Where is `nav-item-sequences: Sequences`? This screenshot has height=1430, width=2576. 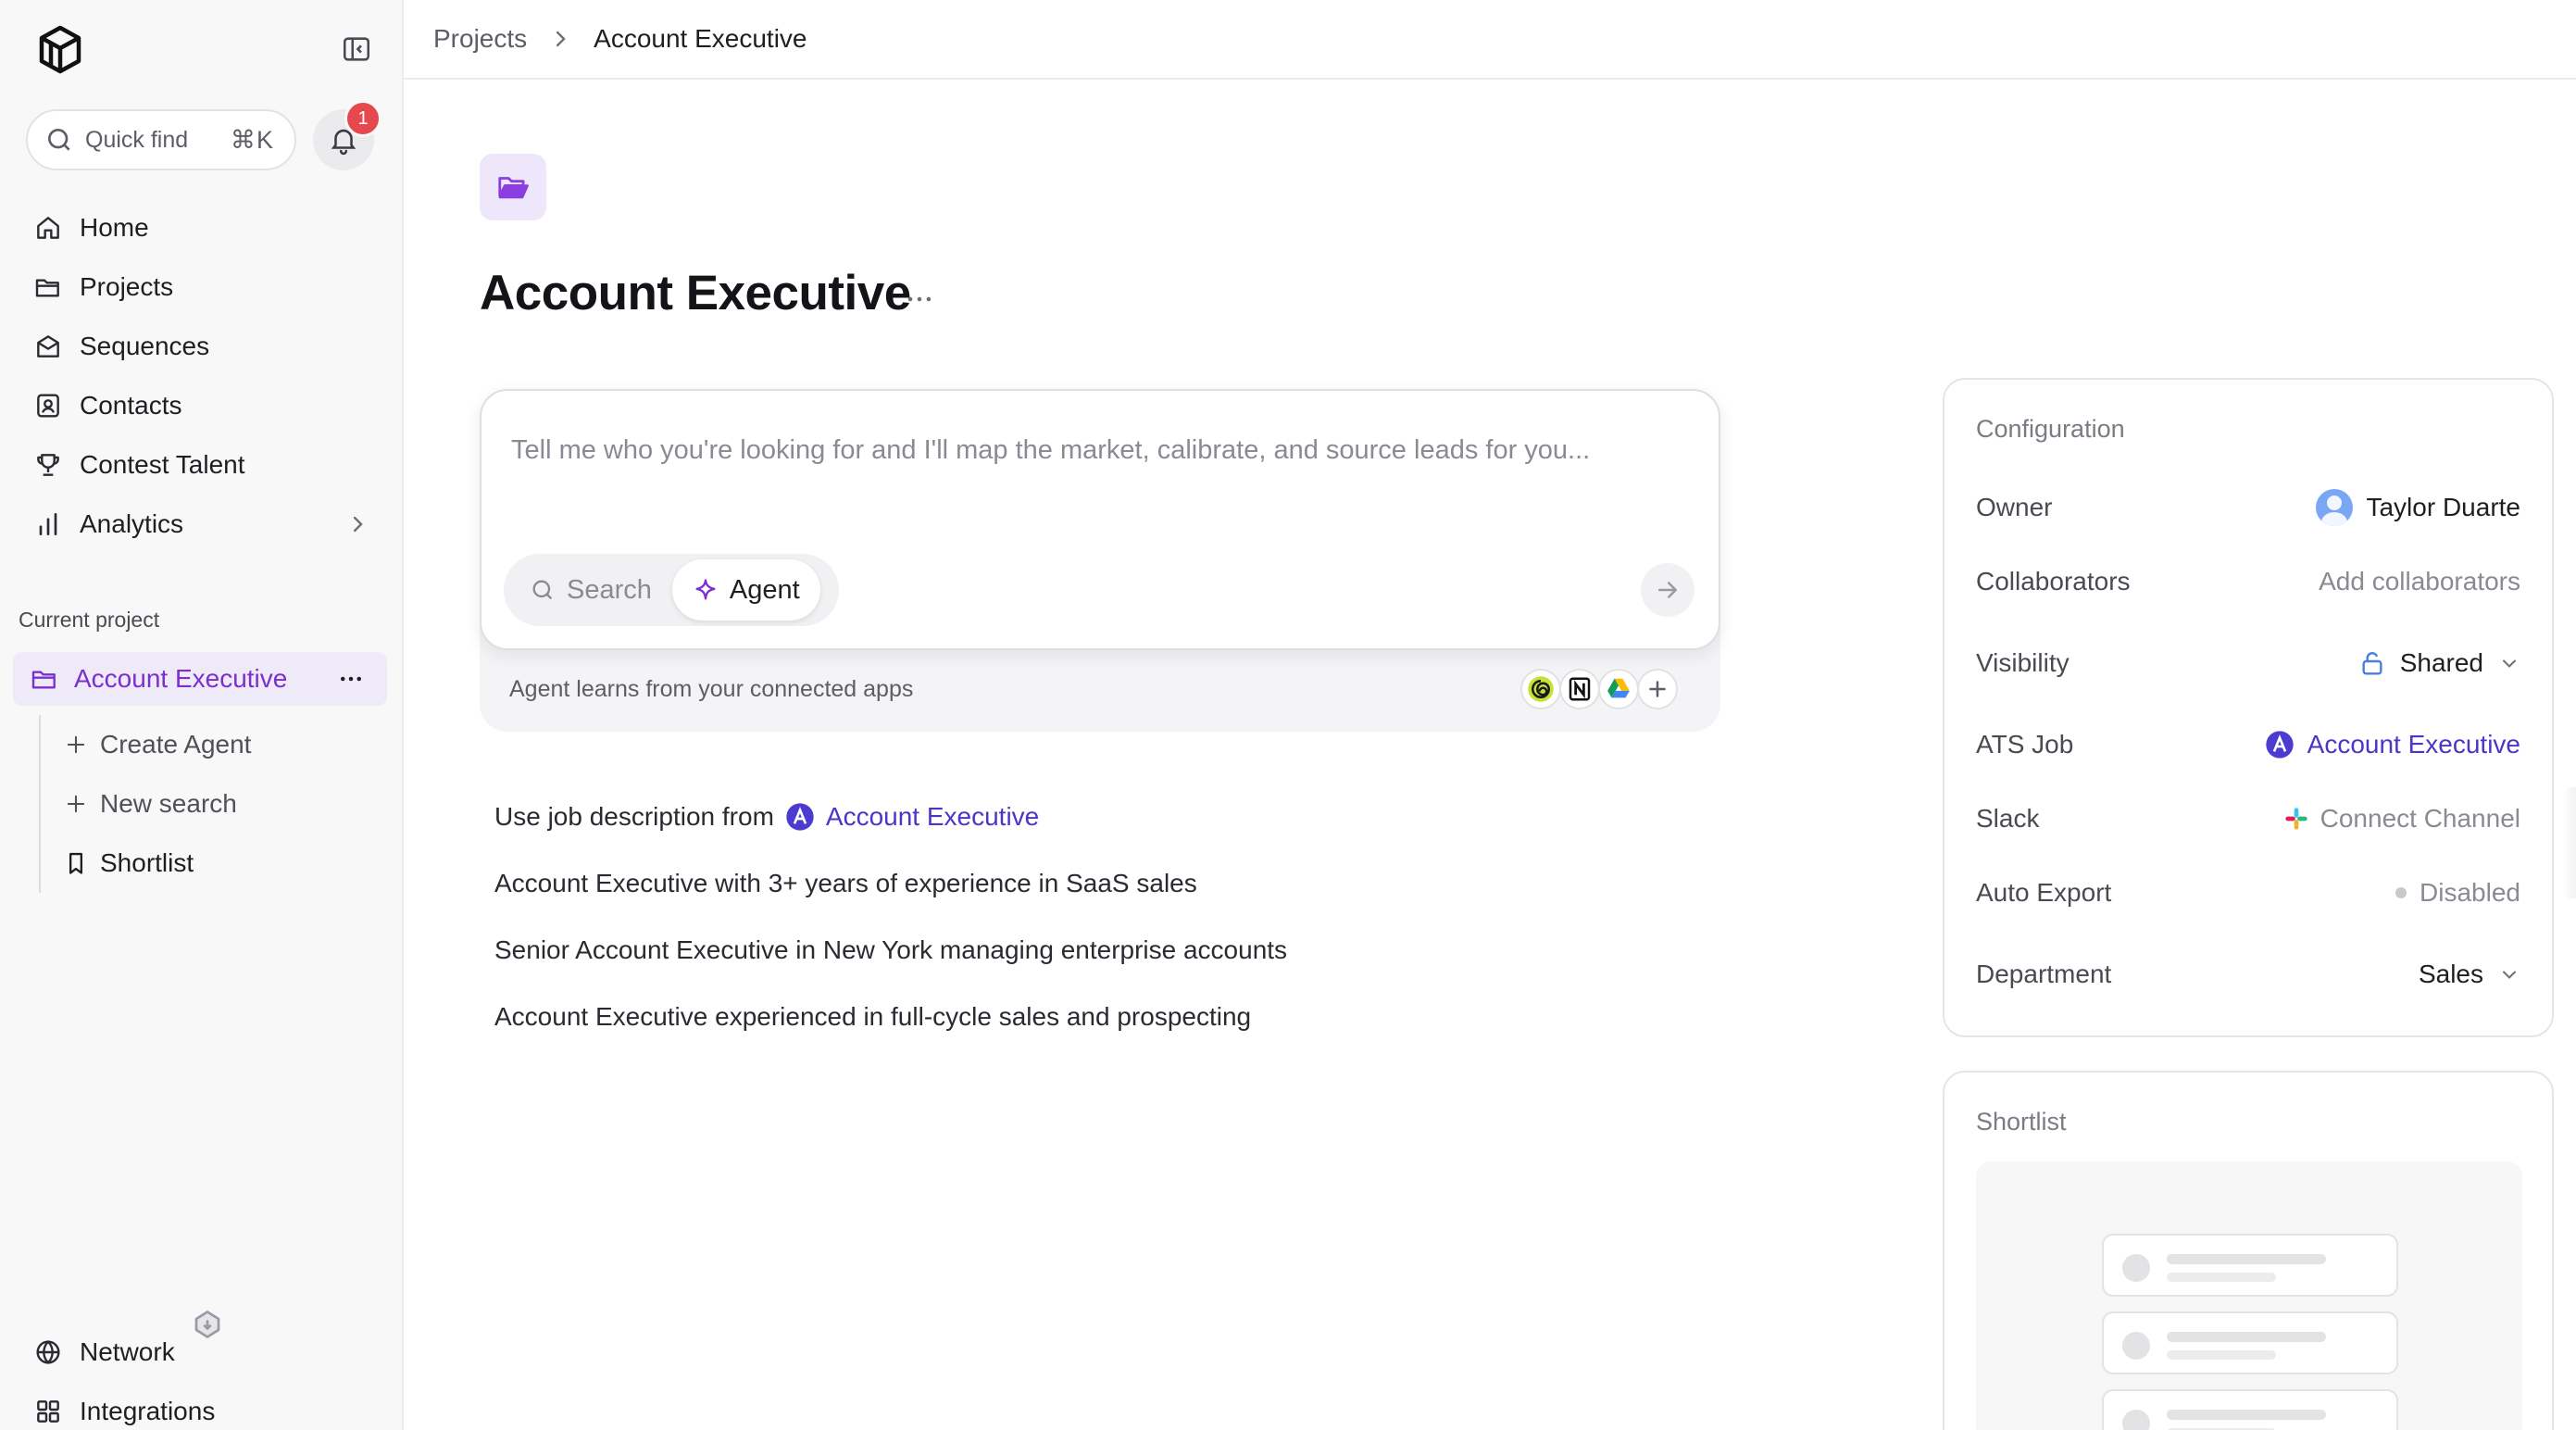 nav-item-sequences: Sequences is located at coordinates (202, 346).